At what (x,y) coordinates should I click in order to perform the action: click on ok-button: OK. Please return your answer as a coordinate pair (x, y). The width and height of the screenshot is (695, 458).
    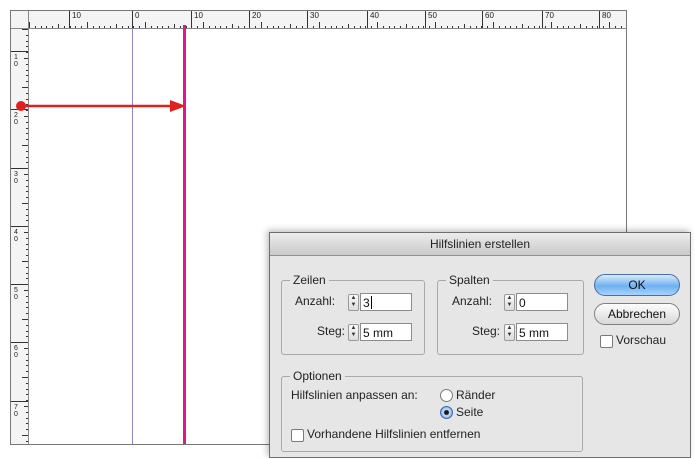
    Looking at the image, I should click on (637, 285).